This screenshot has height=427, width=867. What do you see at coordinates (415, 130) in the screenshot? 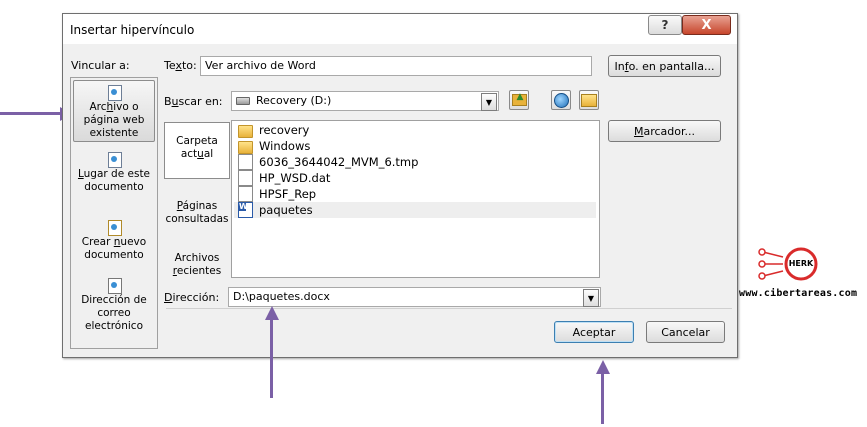
I see `list-item: recovery` at bounding box center [415, 130].